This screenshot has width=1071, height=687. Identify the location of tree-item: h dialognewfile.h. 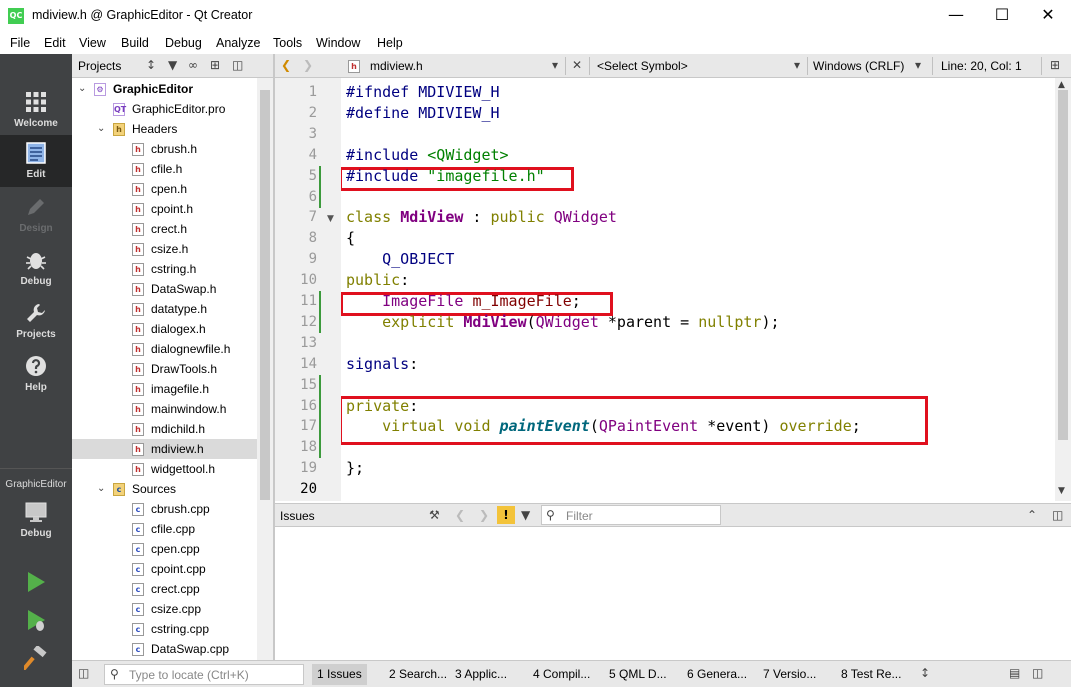
(164, 349).